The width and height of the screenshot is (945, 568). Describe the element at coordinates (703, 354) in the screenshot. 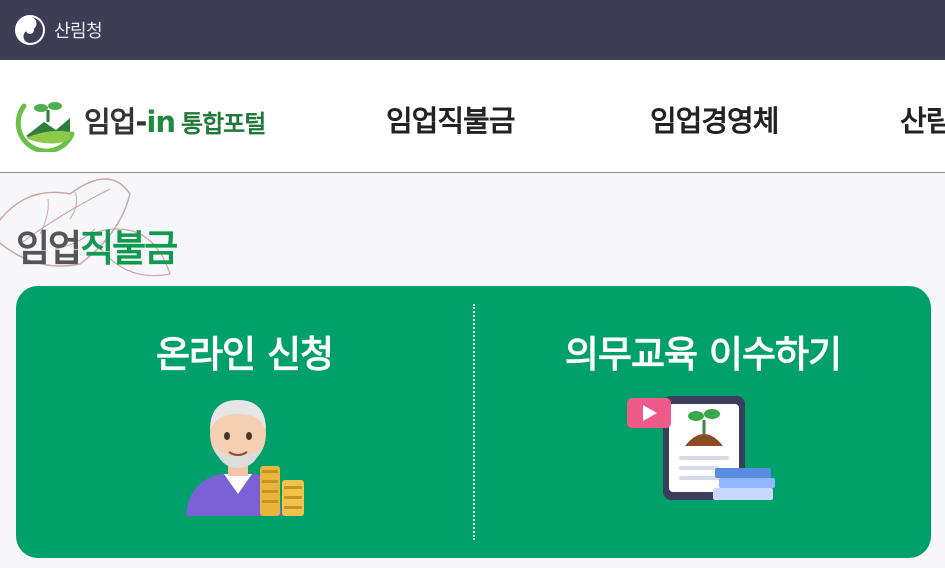

I see `mandatory-education-title: 의무교육 이수하기` at that location.